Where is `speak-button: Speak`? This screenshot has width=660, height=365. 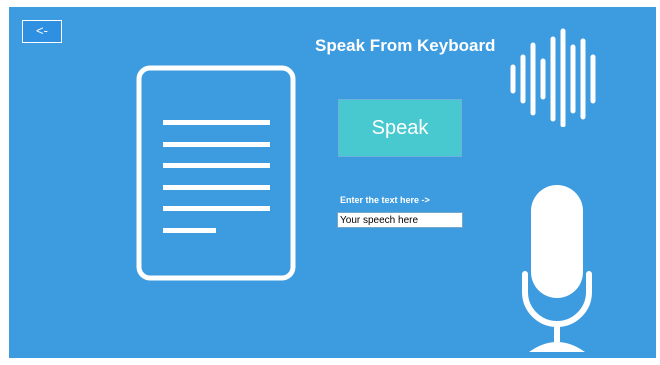
speak-button: Speak is located at coordinates (400, 128).